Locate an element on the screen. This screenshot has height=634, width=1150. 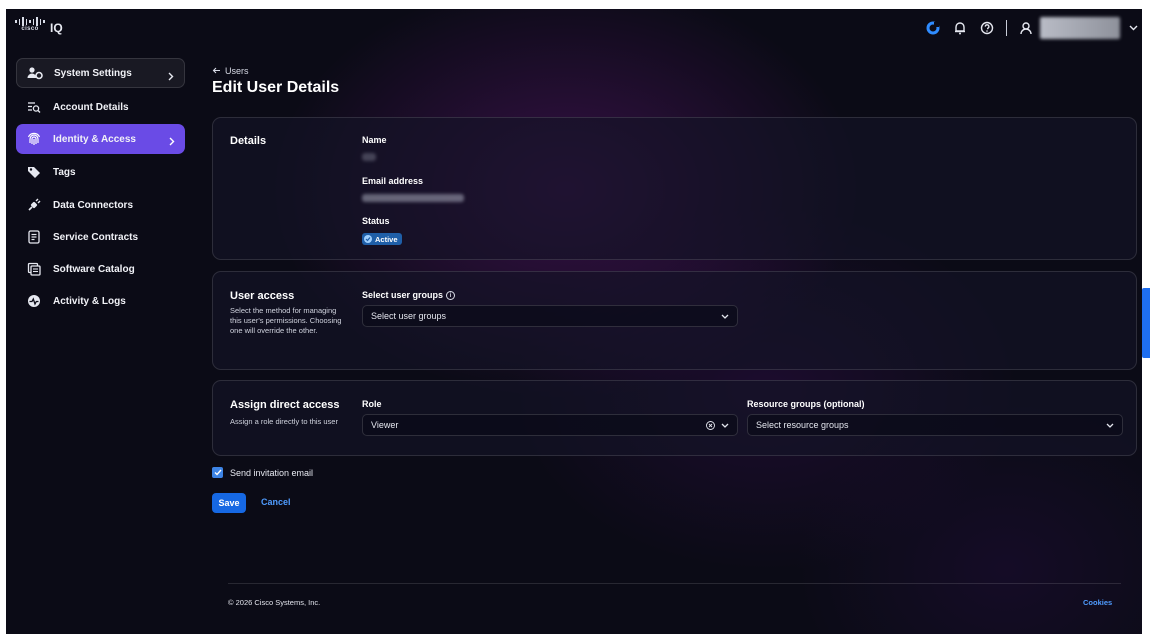
sidebar-item-label: Activity & Logs is located at coordinates (89, 301).